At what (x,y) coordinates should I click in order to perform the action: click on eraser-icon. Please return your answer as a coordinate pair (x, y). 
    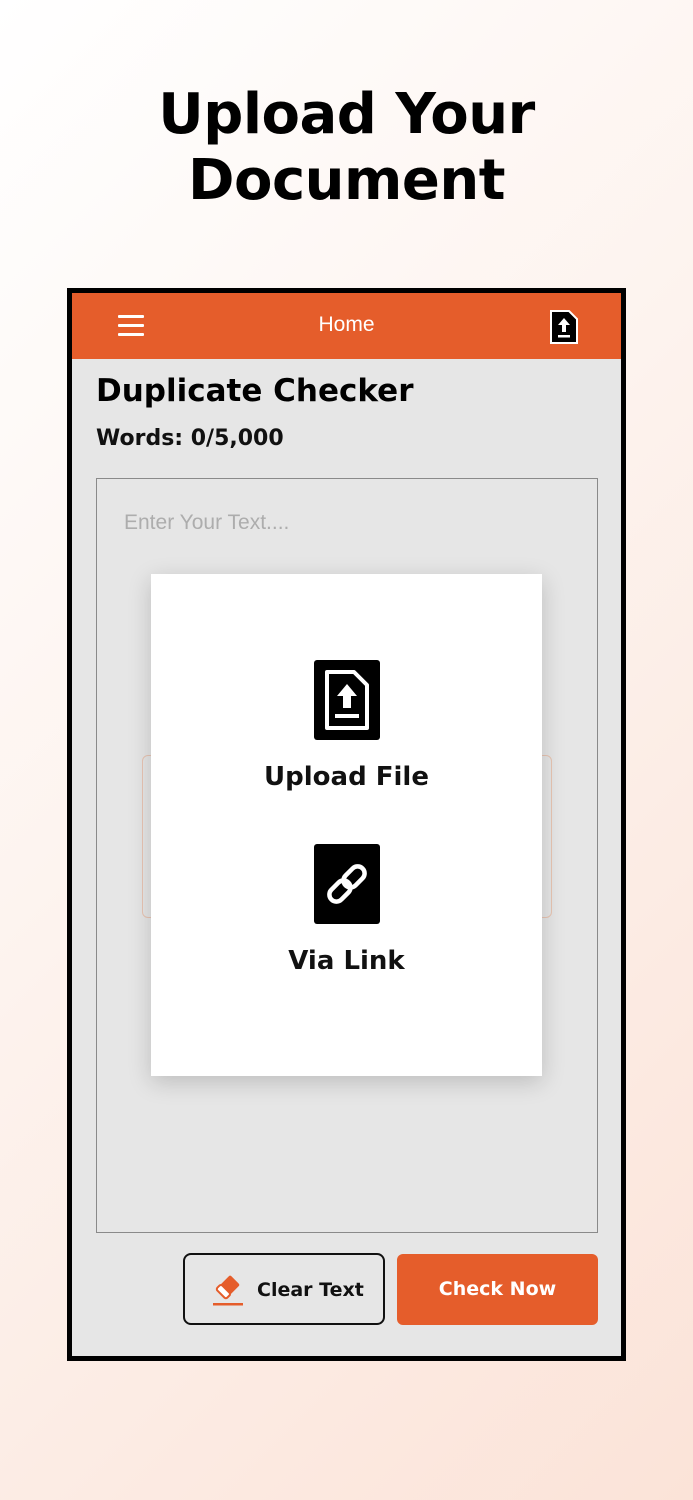
    Looking at the image, I should click on (228, 1290).